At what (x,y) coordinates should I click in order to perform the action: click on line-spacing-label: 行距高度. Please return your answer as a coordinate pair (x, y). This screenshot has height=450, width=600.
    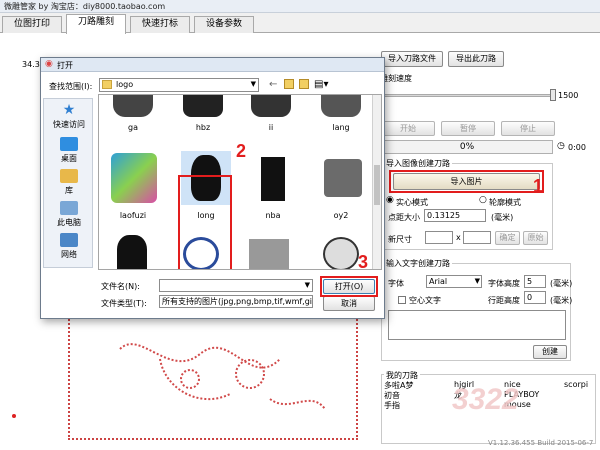
    Looking at the image, I should click on (504, 300).